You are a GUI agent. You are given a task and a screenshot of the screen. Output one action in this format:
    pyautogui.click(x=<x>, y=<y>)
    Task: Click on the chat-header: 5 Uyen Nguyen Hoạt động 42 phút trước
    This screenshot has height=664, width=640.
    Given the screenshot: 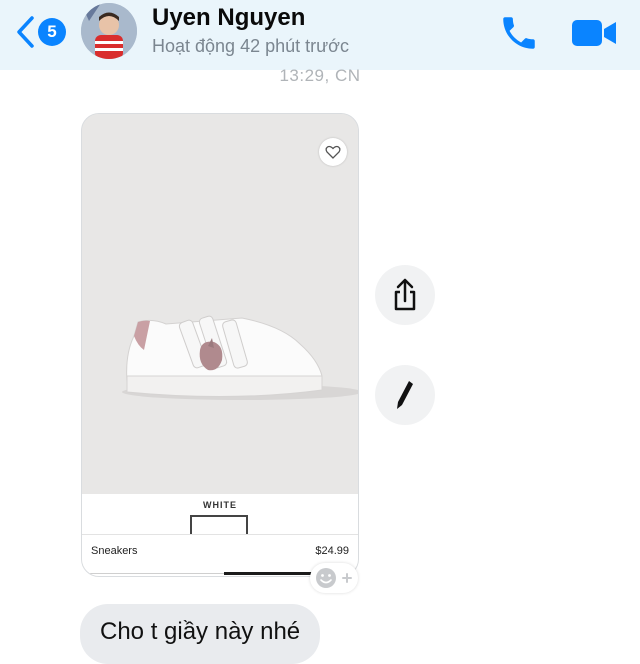 What is the action you would take?
    pyautogui.click(x=320, y=35)
    